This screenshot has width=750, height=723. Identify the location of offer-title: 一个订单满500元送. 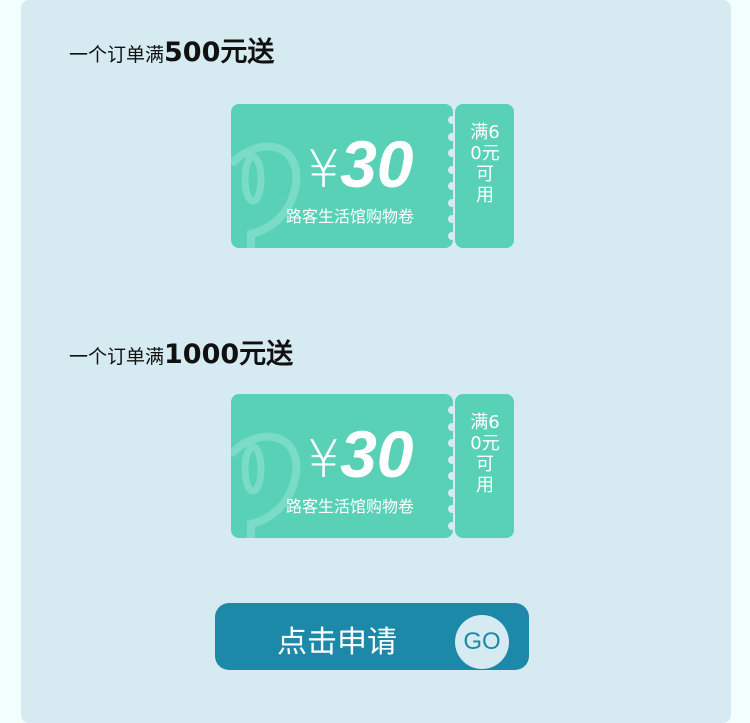
(171, 49).